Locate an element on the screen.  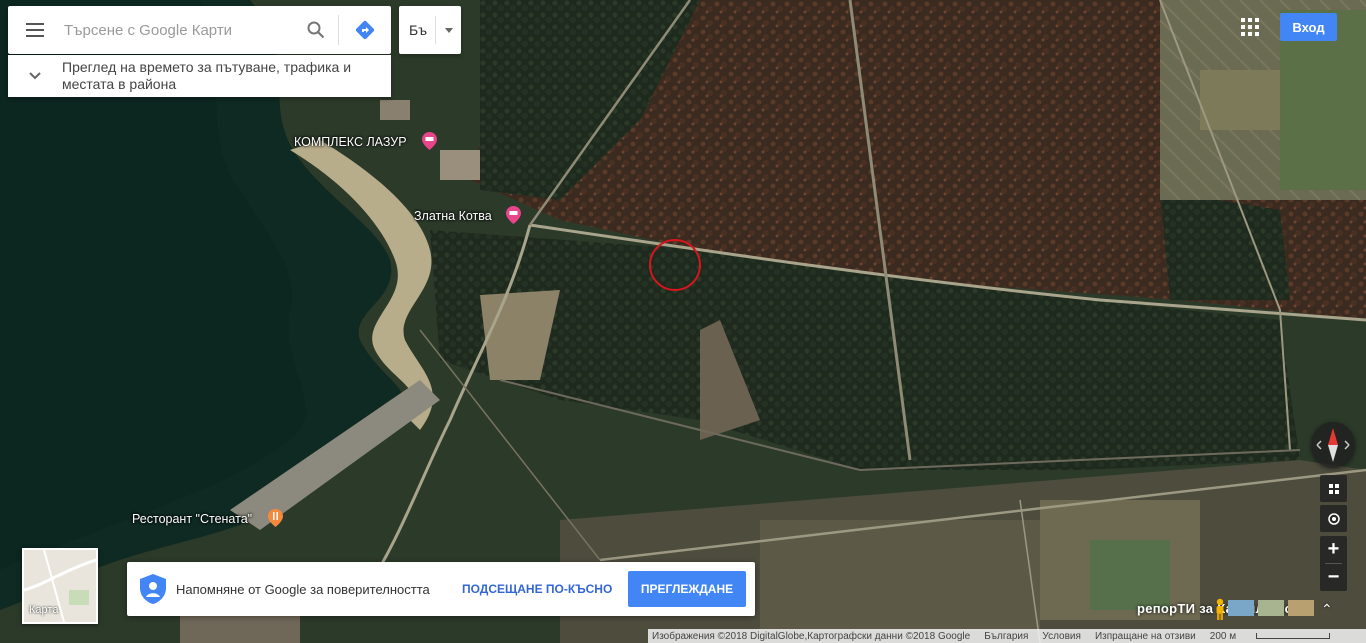
zoom-out-button: − is located at coordinates (1333, 577).